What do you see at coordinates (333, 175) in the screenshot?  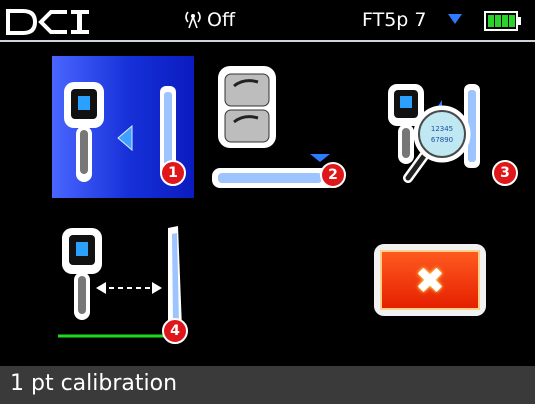 I see `badge-2: 2` at bounding box center [333, 175].